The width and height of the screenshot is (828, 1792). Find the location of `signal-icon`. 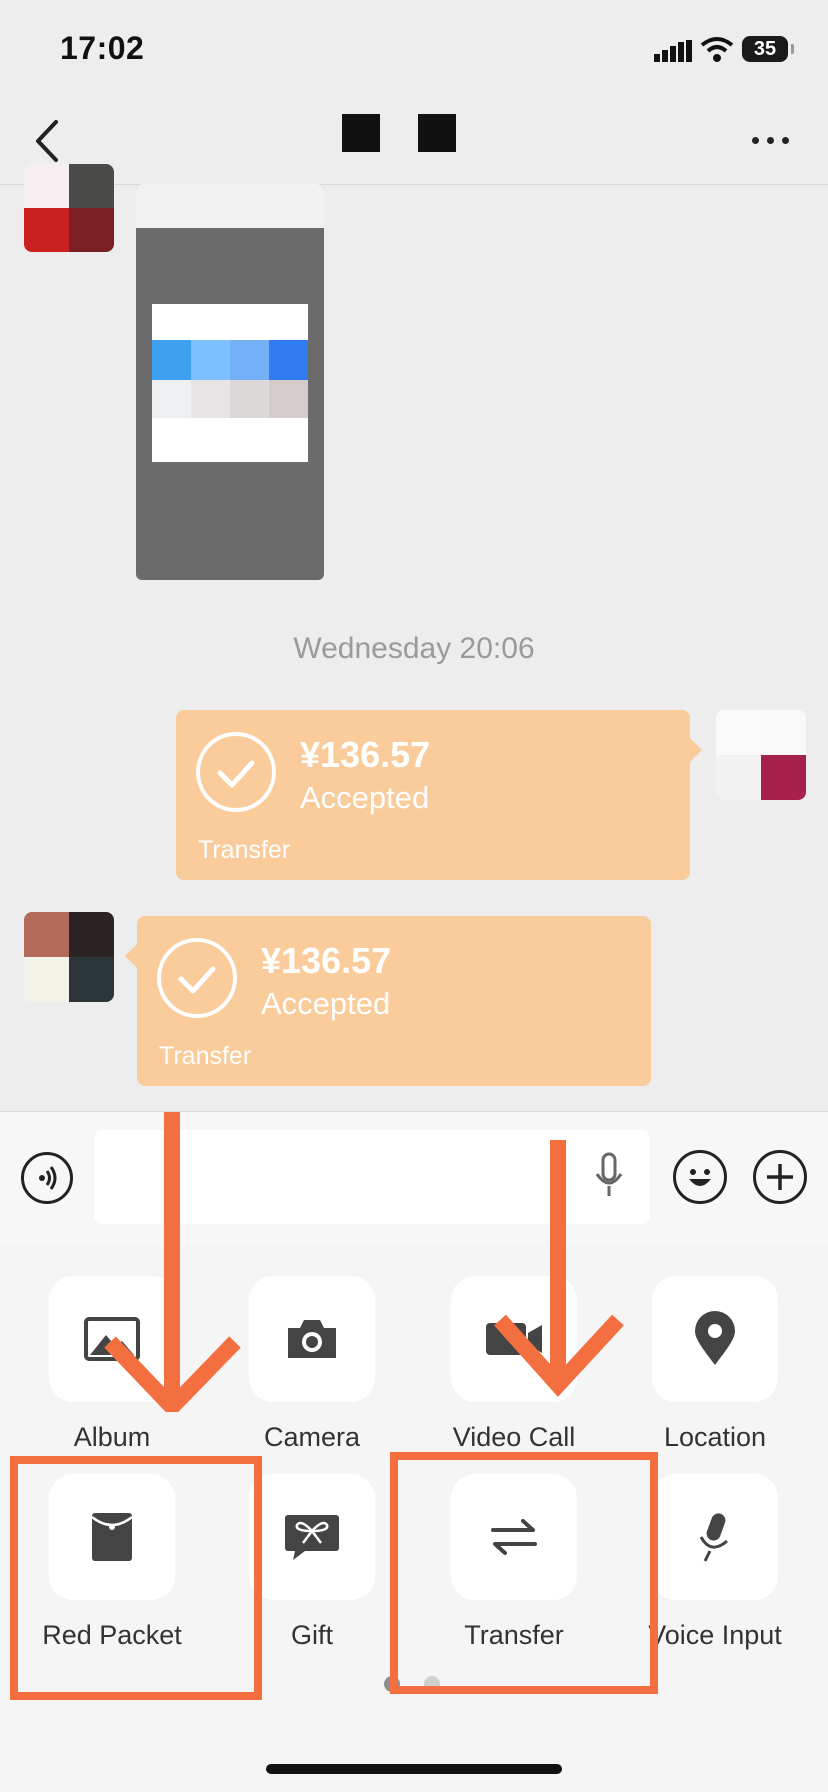

signal-icon is located at coordinates (673, 51).